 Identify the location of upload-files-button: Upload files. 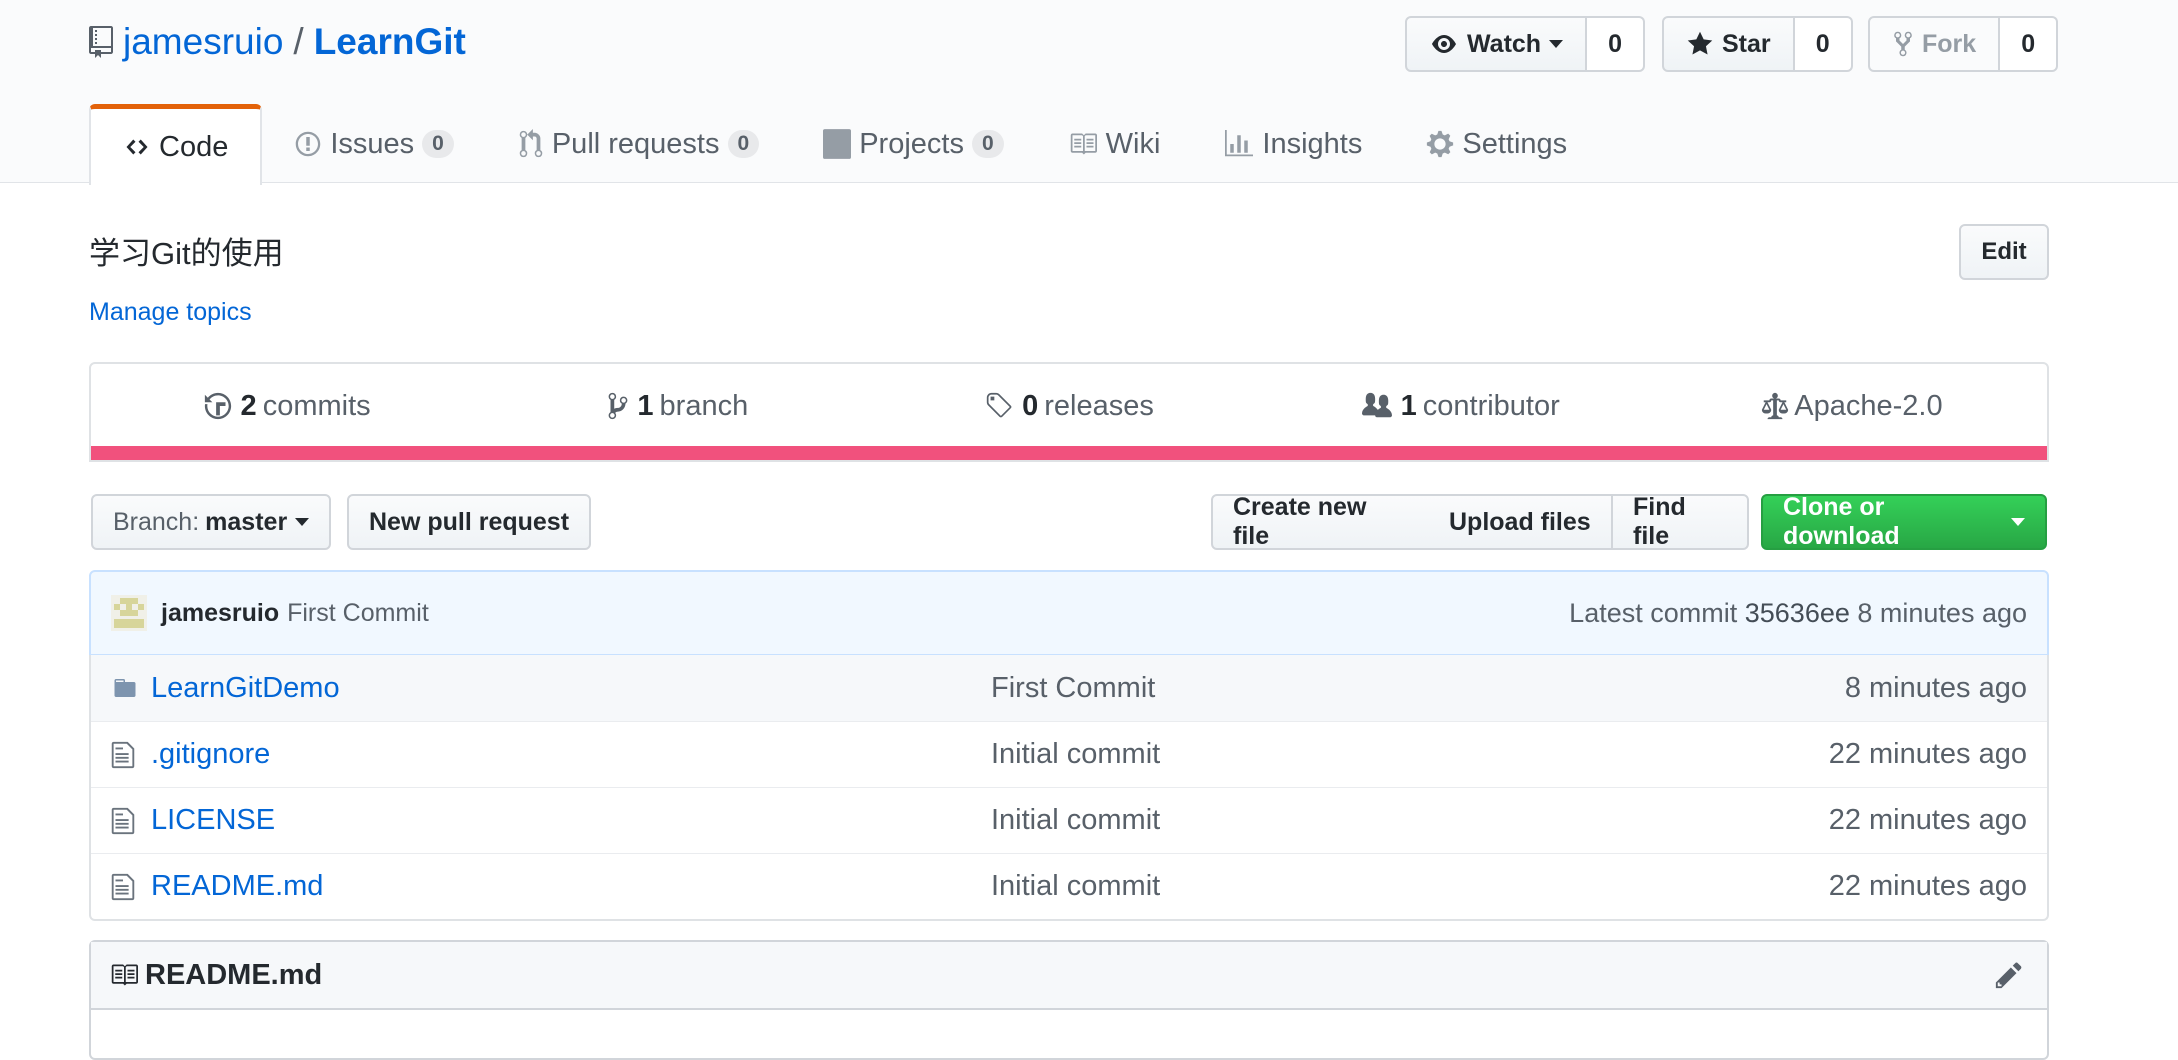
(1521, 522).